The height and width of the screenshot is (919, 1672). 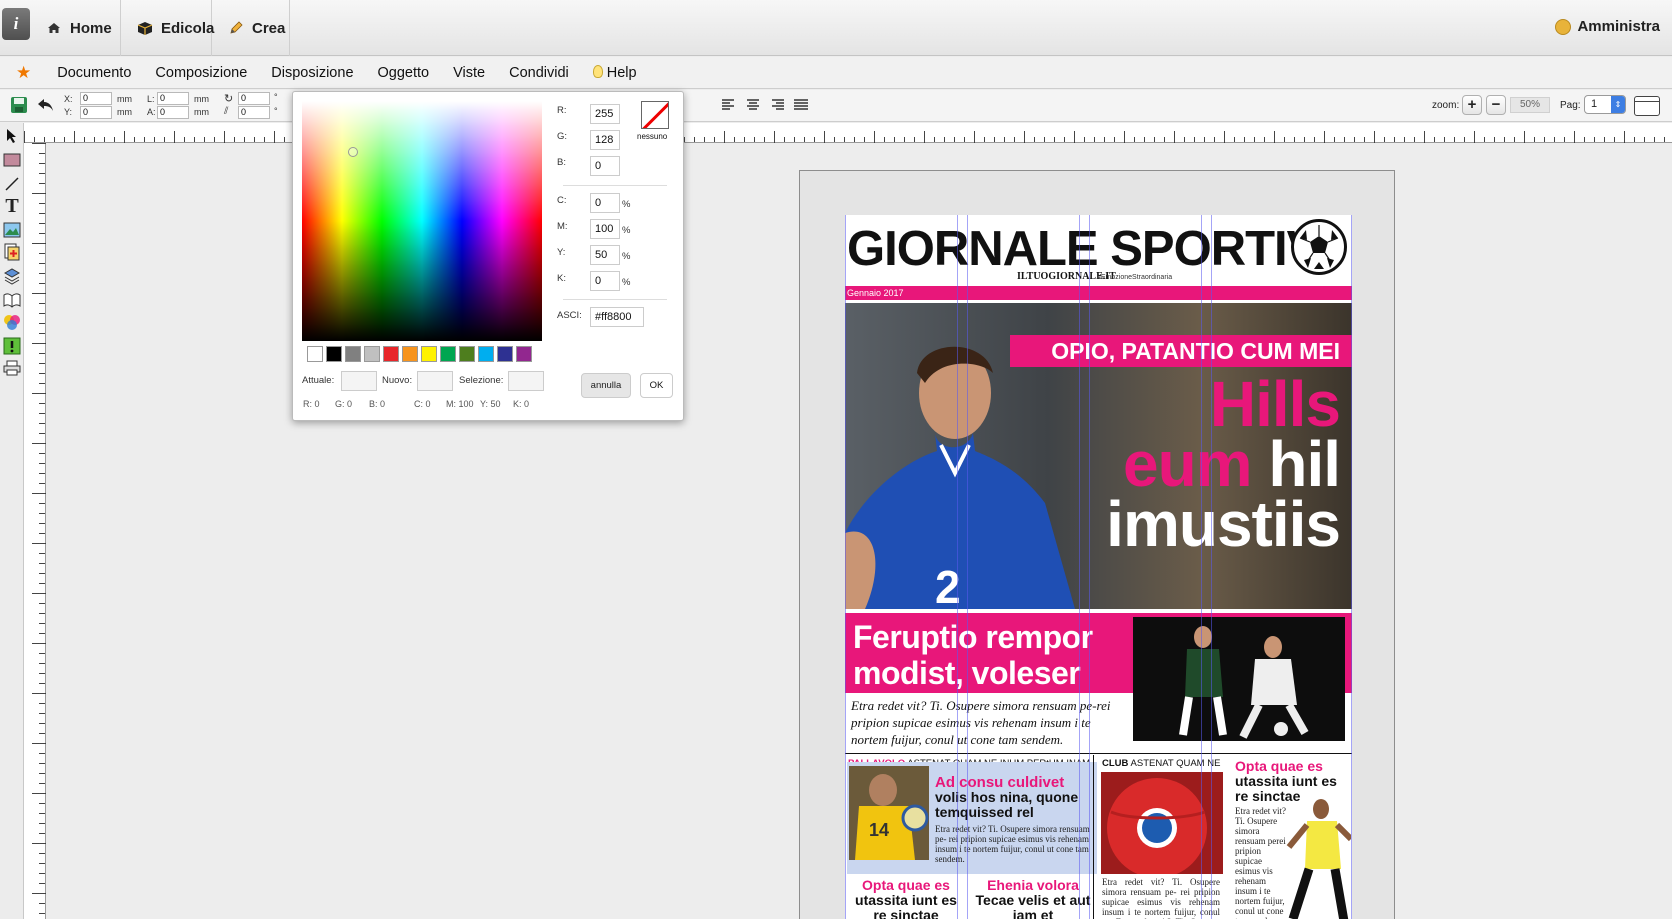 I want to click on pointer-icon, so click(x=12, y=136).